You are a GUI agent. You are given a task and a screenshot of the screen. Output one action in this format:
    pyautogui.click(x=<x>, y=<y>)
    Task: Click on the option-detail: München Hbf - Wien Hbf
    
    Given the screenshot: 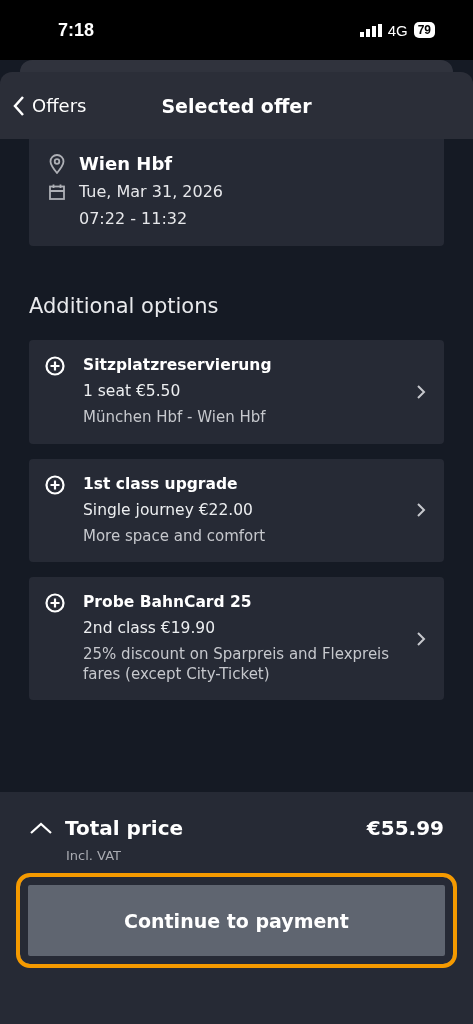 What is the action you would take?
    pyautogui.click(x=175, y=418)
    